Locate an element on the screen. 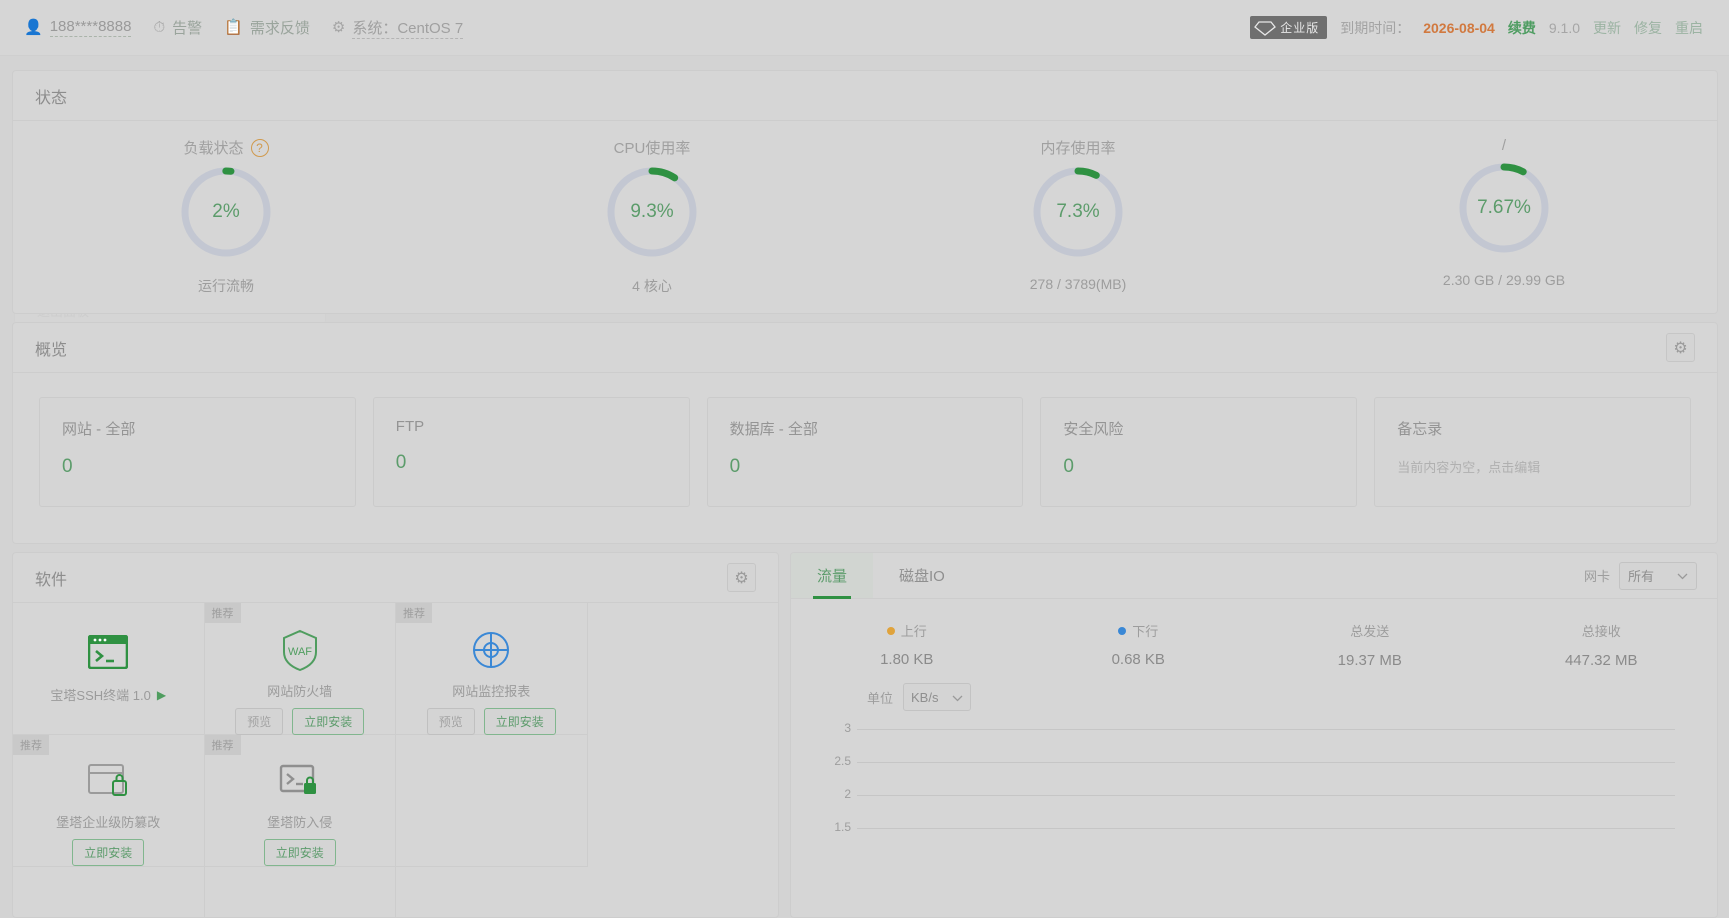 This screenshot has height=918, width=1729. restart-link: 重启 is located at coordinates (1689, 28).